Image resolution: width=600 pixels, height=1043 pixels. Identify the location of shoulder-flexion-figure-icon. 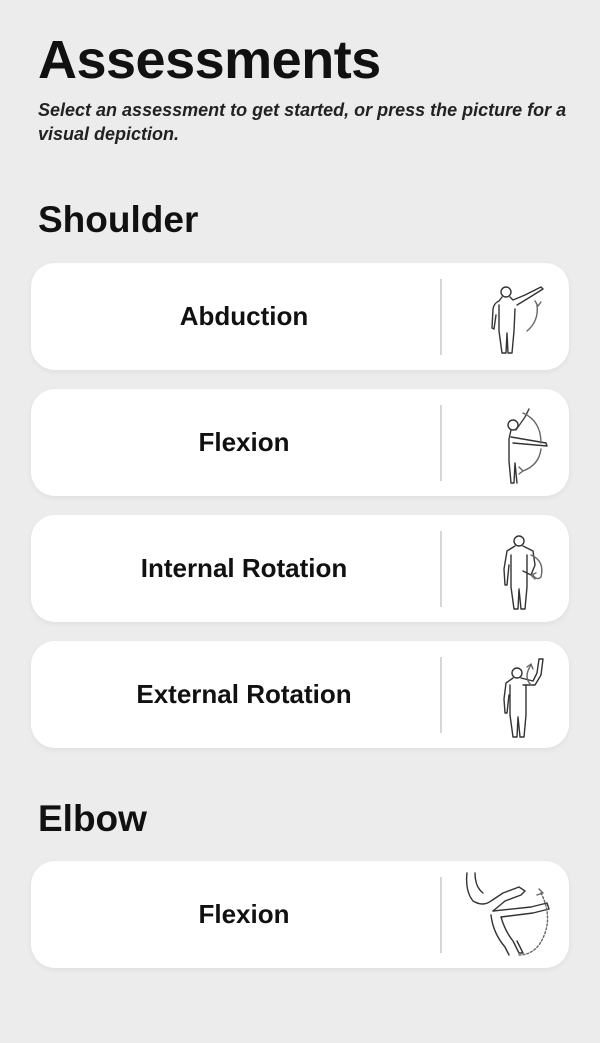
(508, 442).